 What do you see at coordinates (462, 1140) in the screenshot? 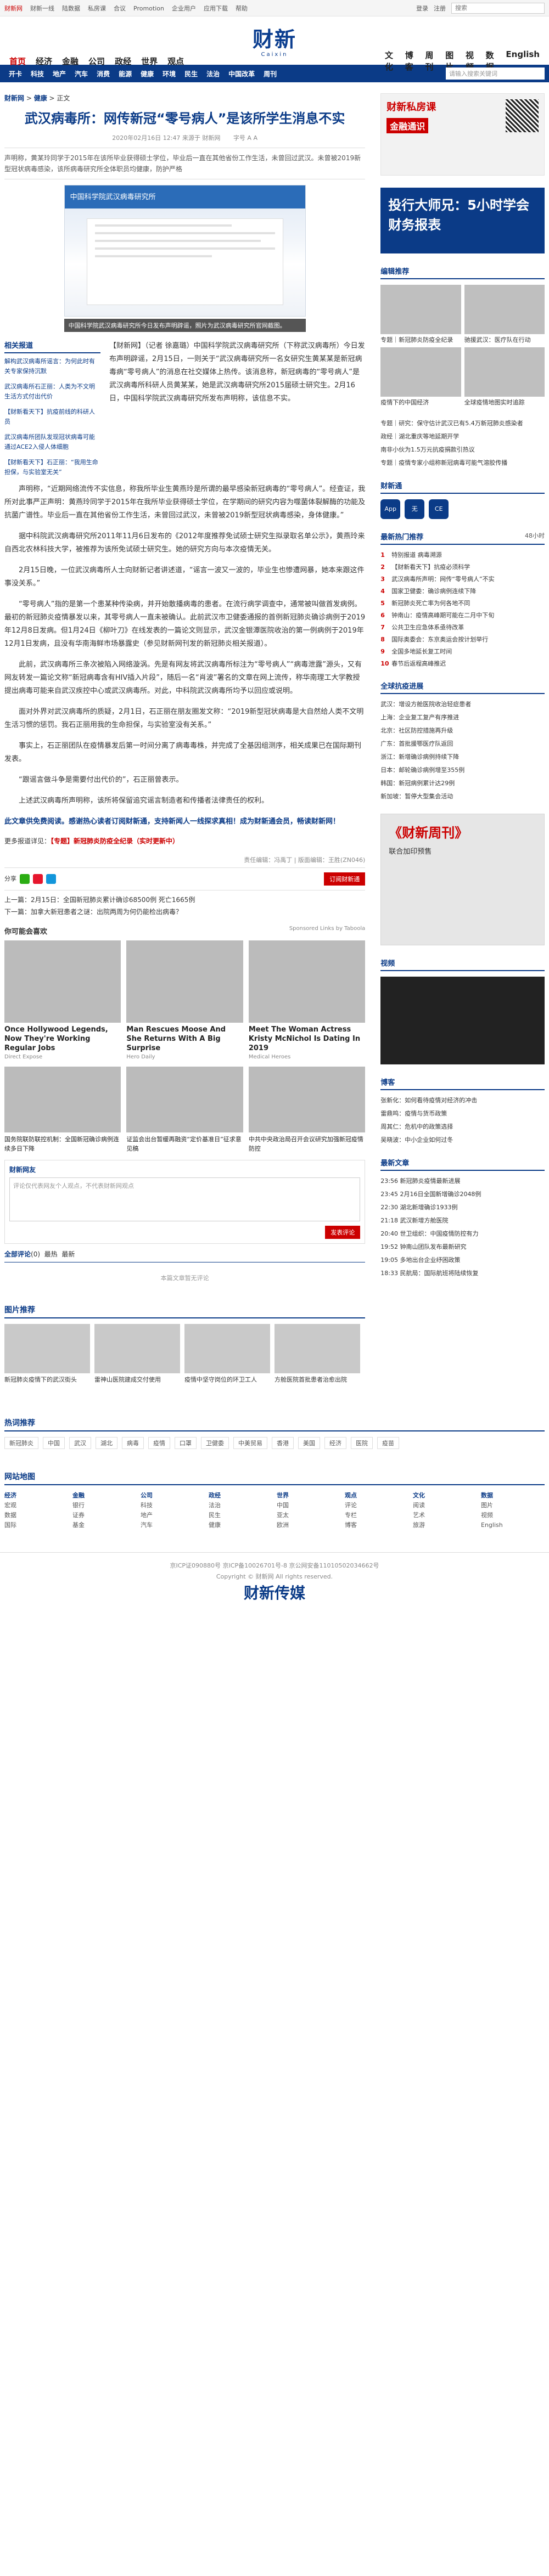
I see `blog-link: 吴晓波：中小企业如何过冬` at bounding box center [462, 1140].